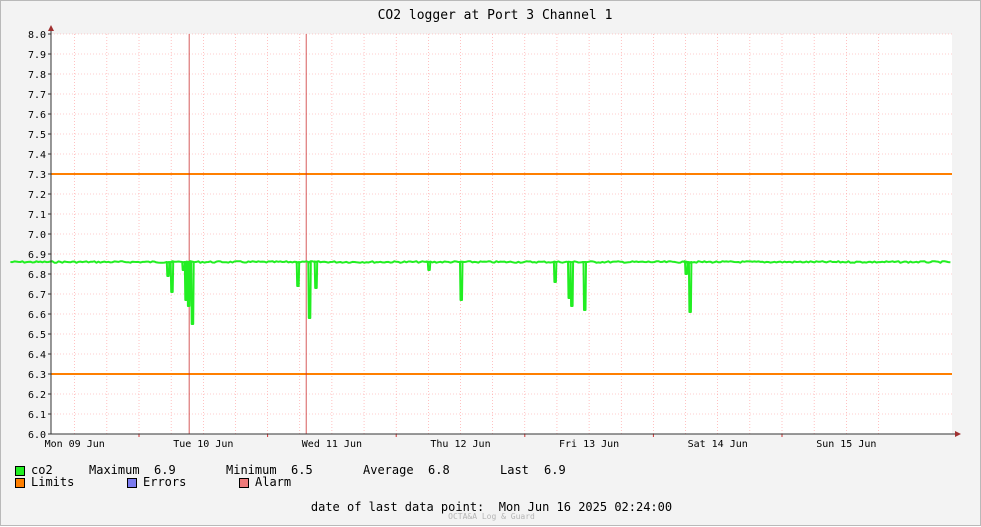 This screenshot has width=981, height=527. What do you see at coordinates (718, 444) in the screenshot?
I see `x-tick-label: Sat 14 Jun` at bounding box center [718, 444].